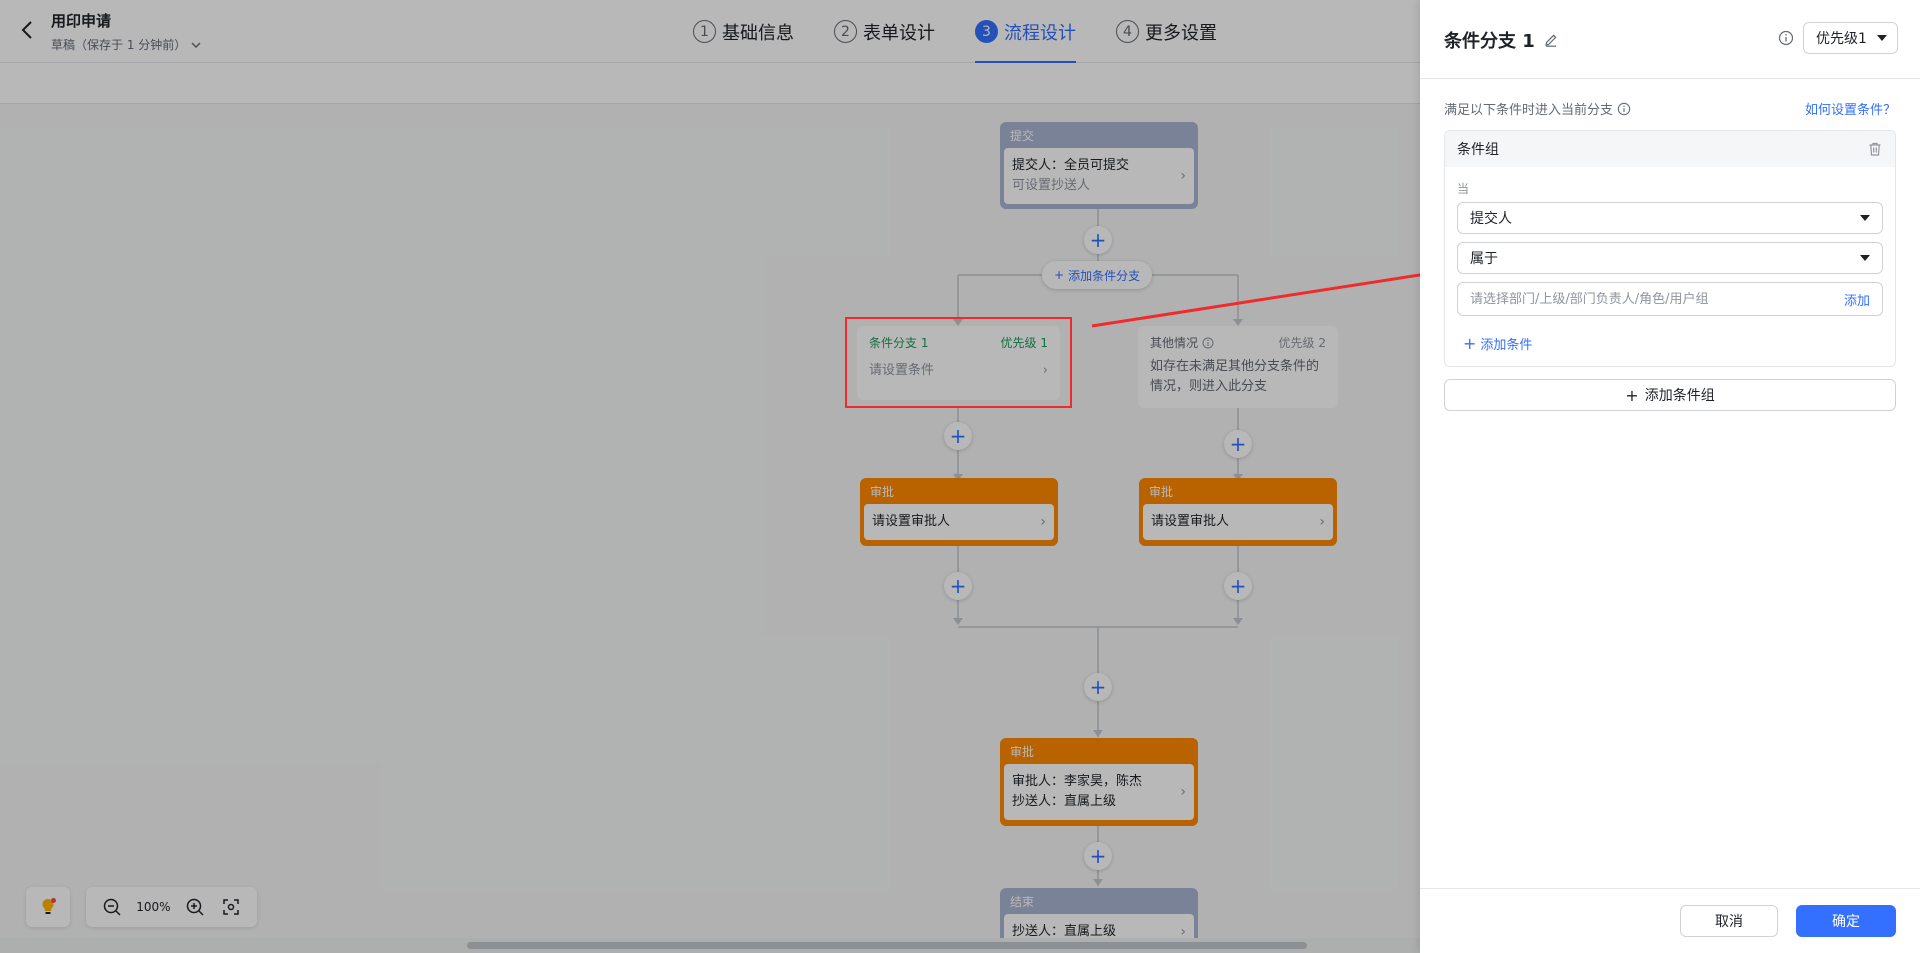 The height and width of the screenshot is (953, 1920). I want to click on condition-group: 条件组 当 提交人 属于 添加 + 添加条件, so click(1670, 248).